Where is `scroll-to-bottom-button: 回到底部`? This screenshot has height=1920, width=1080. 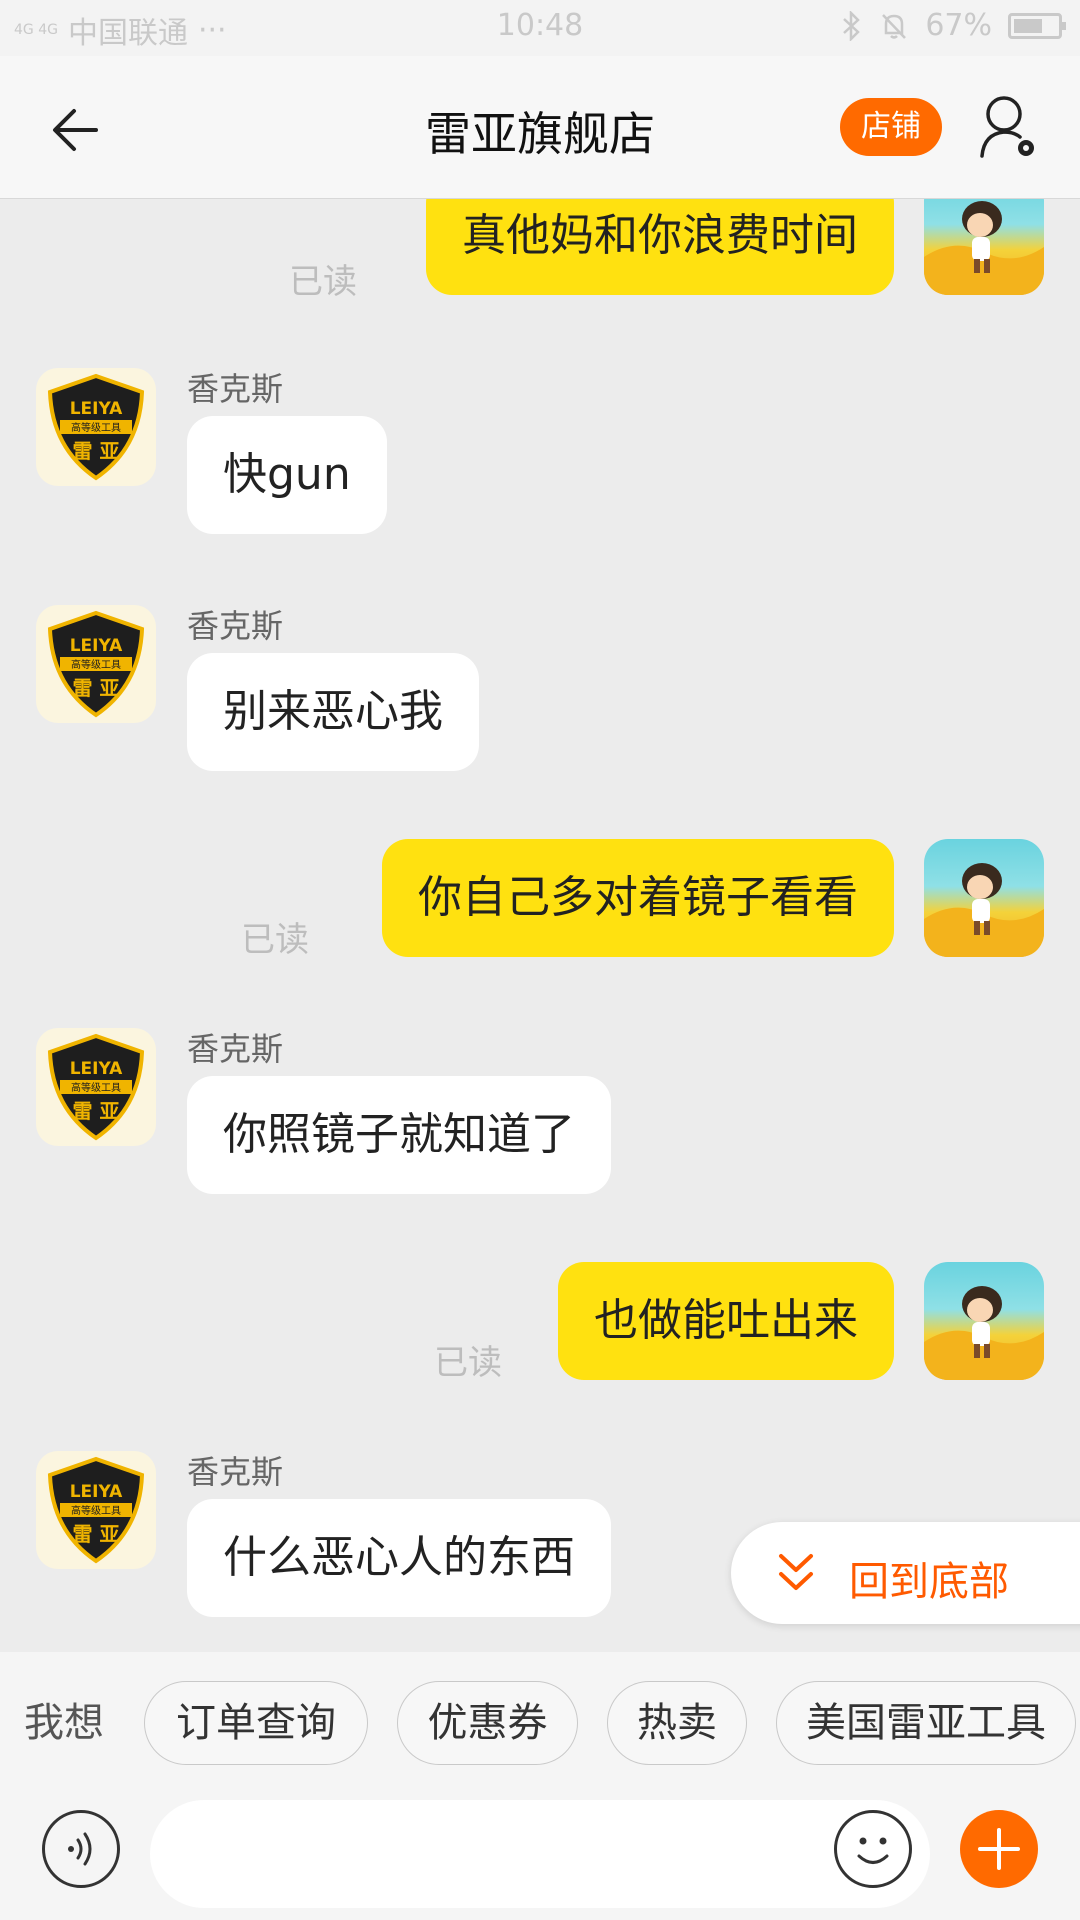
scroll-to-bottom-button: 回到底部 is located at coordinates (905, 1573).